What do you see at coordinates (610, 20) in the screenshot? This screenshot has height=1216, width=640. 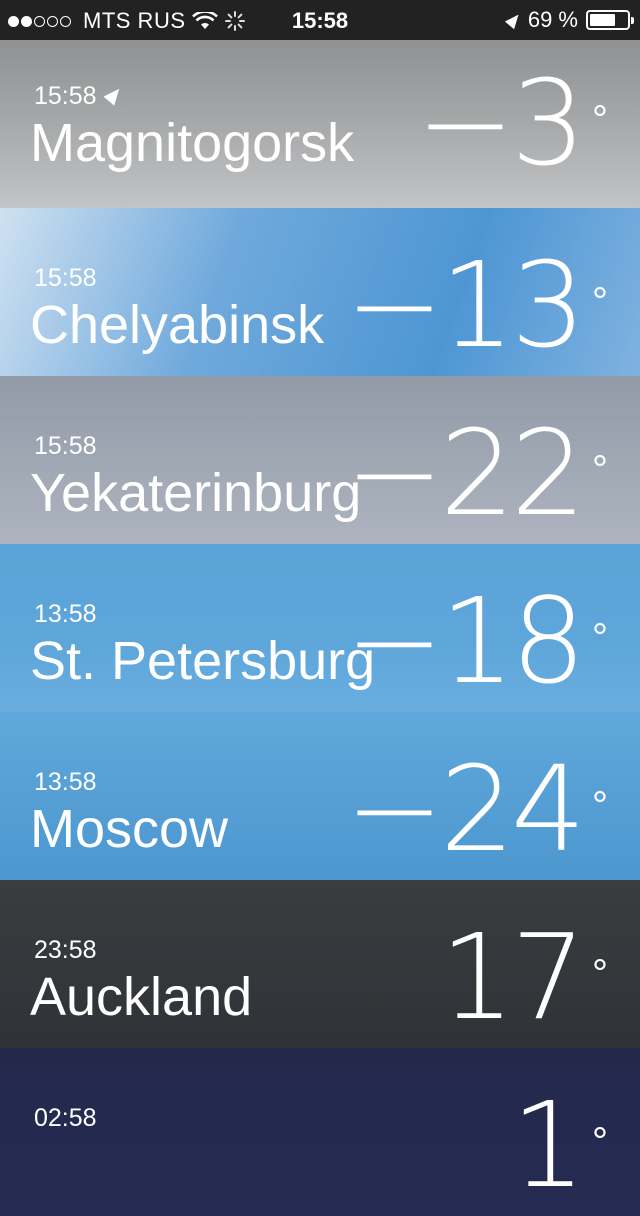 I see `battery-icon` at bounding box center [610, 20].